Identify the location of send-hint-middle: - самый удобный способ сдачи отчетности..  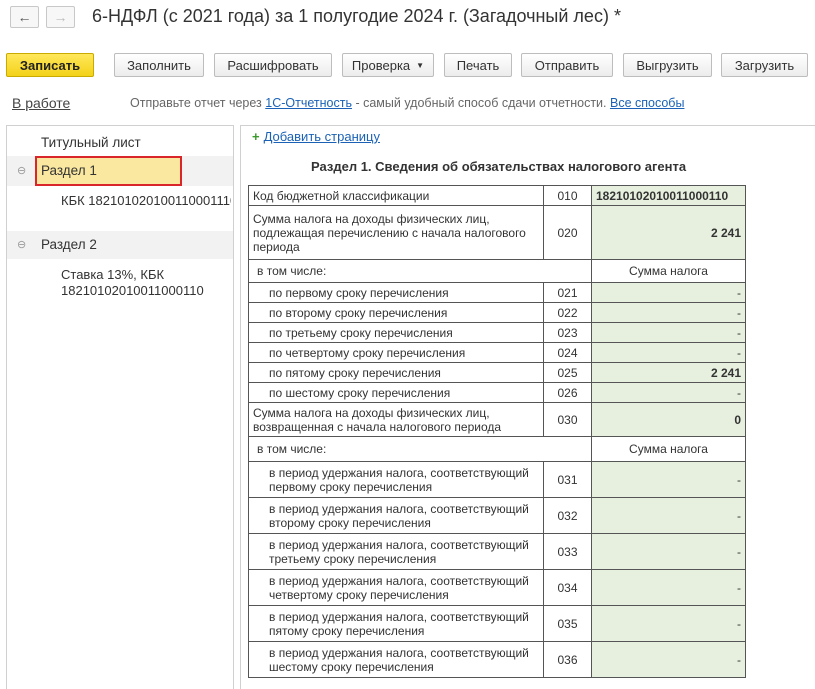
(480, 103).